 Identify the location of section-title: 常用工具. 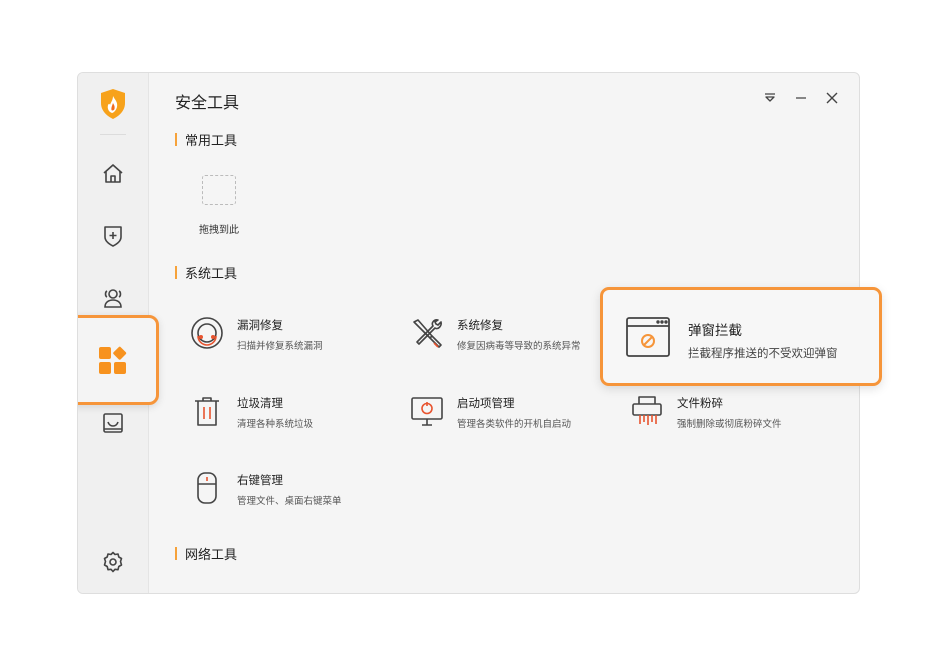
(211, 141).